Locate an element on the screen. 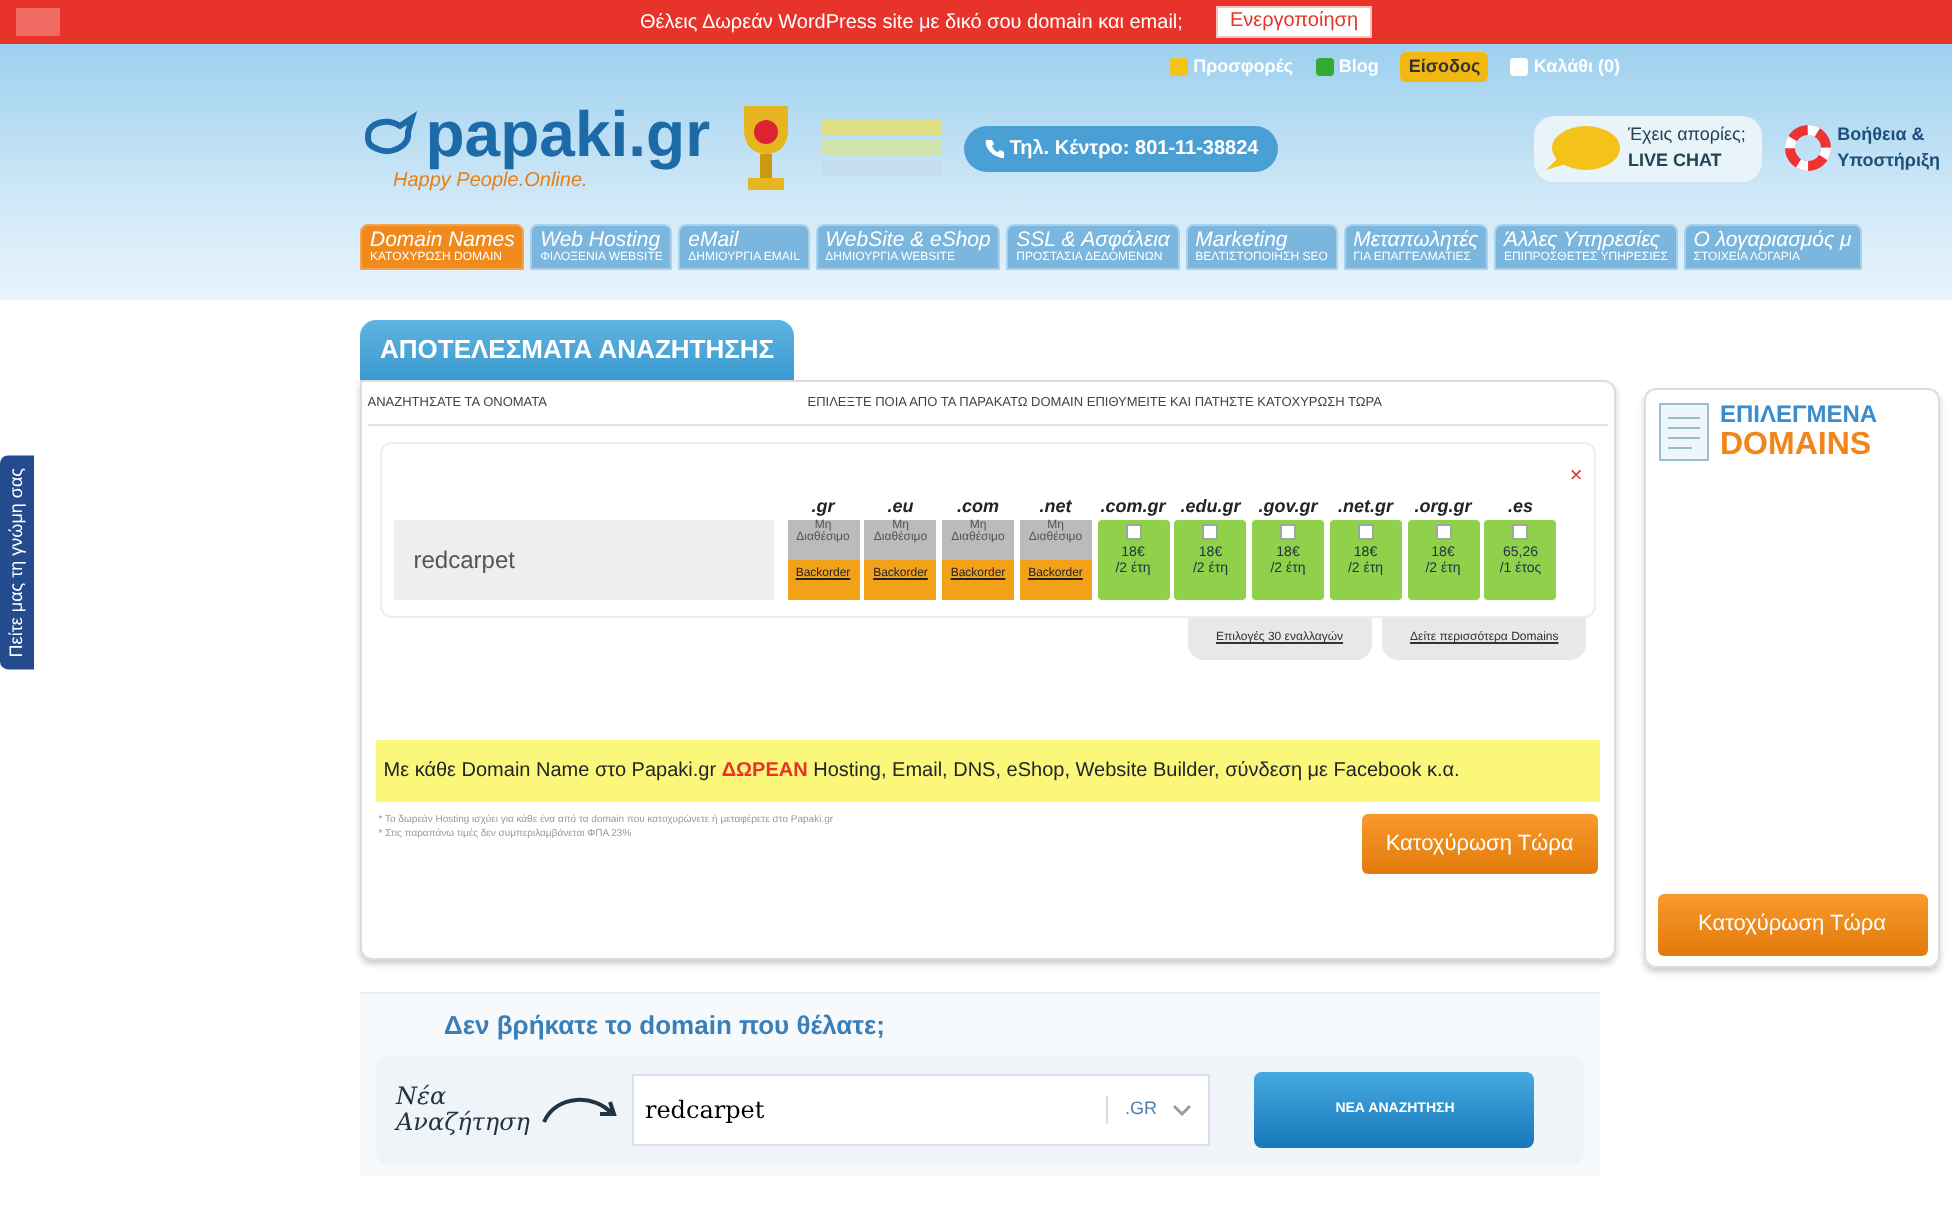  featured-title: ΕΠΙΛΕΓΜΕΝΑ is located at coordinates (1799, 414).